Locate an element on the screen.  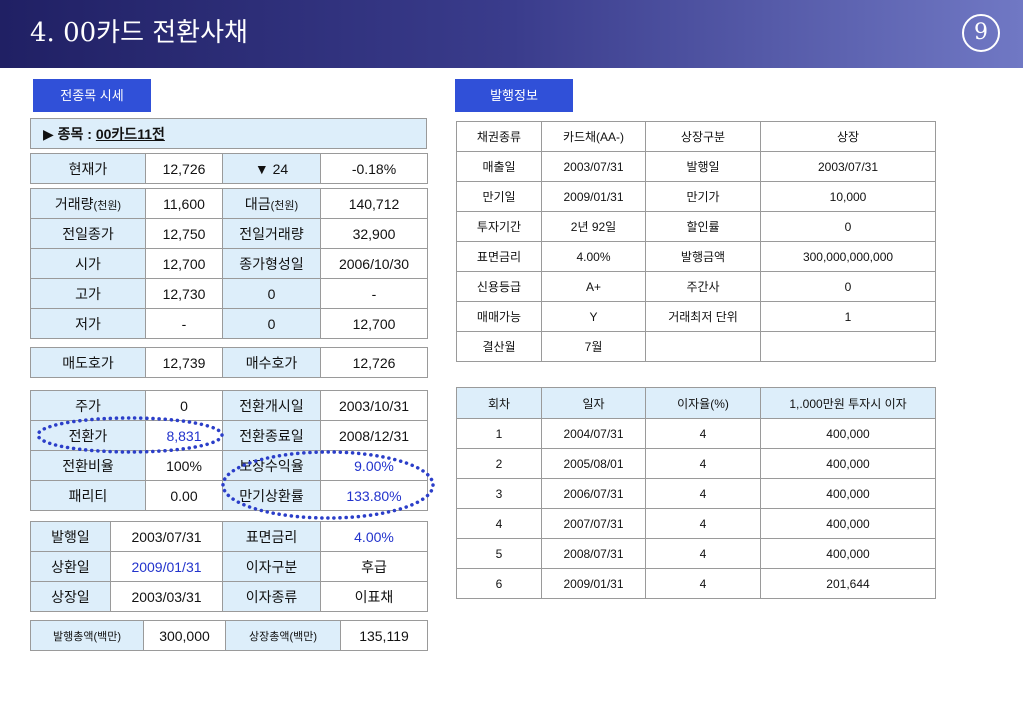
conversion-value: 2003/10/31 is located at coordinates (374, 405).